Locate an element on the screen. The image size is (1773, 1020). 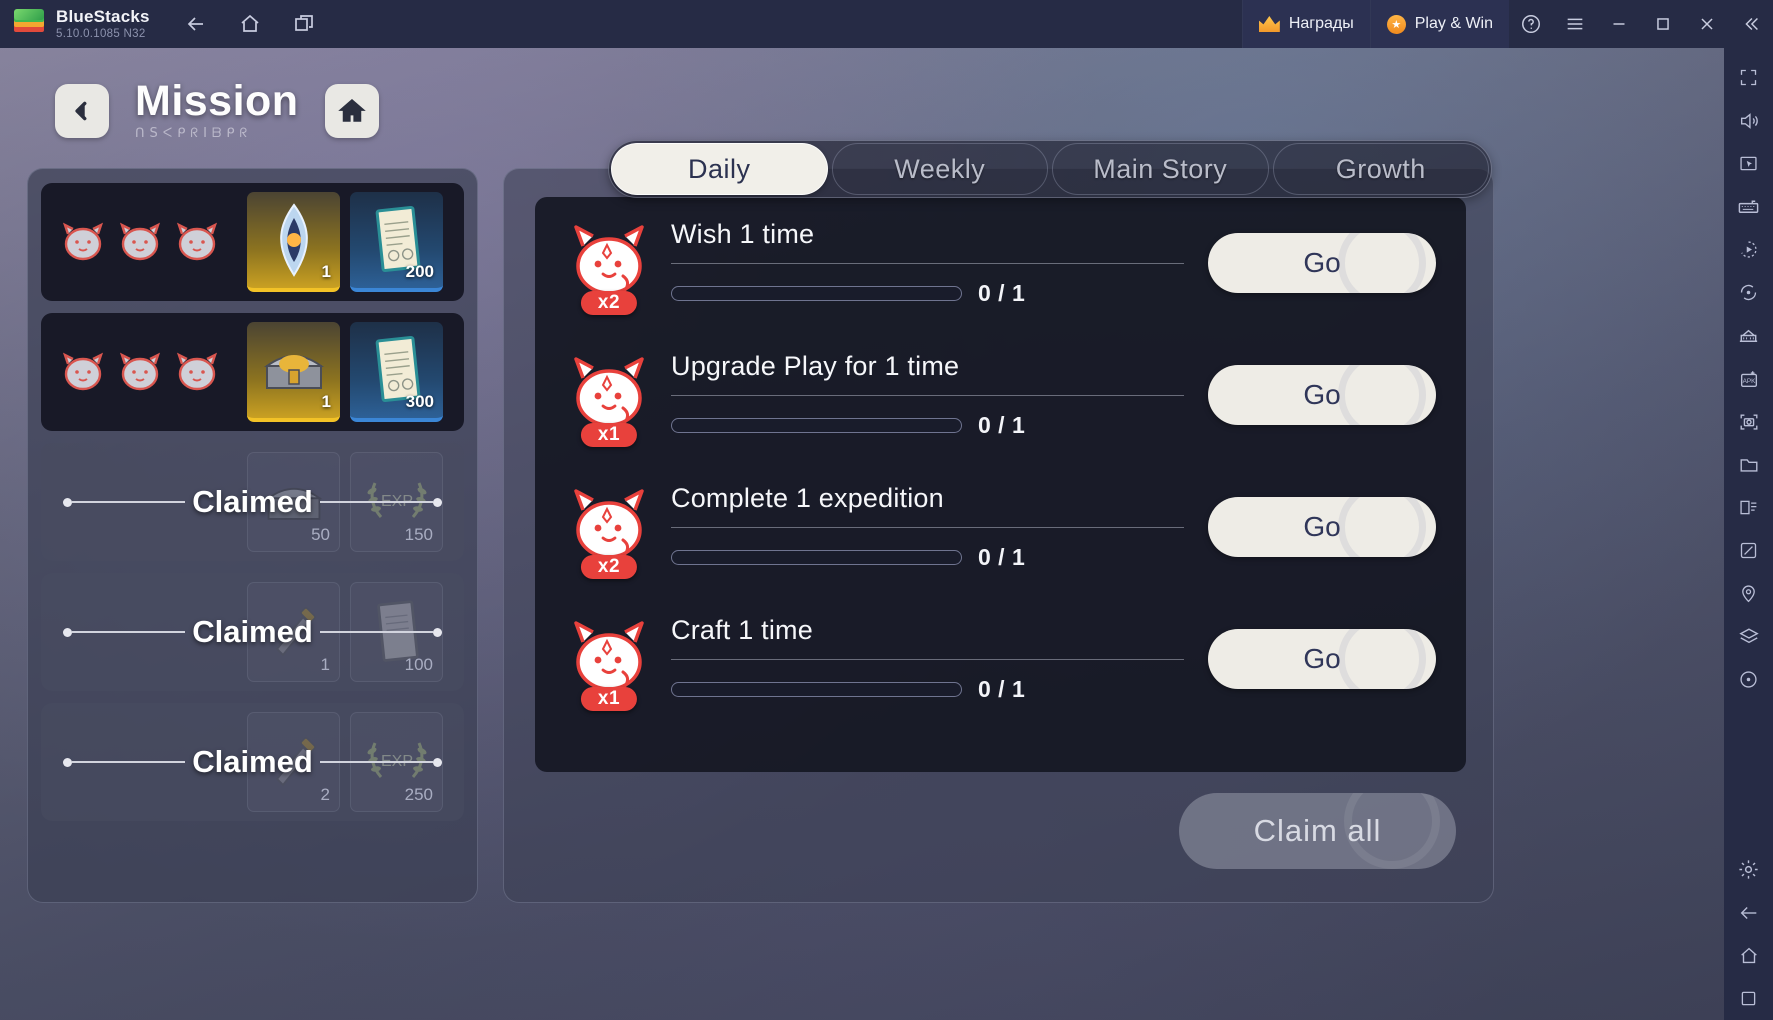
menu-button is located at coordinates (1575, 24).